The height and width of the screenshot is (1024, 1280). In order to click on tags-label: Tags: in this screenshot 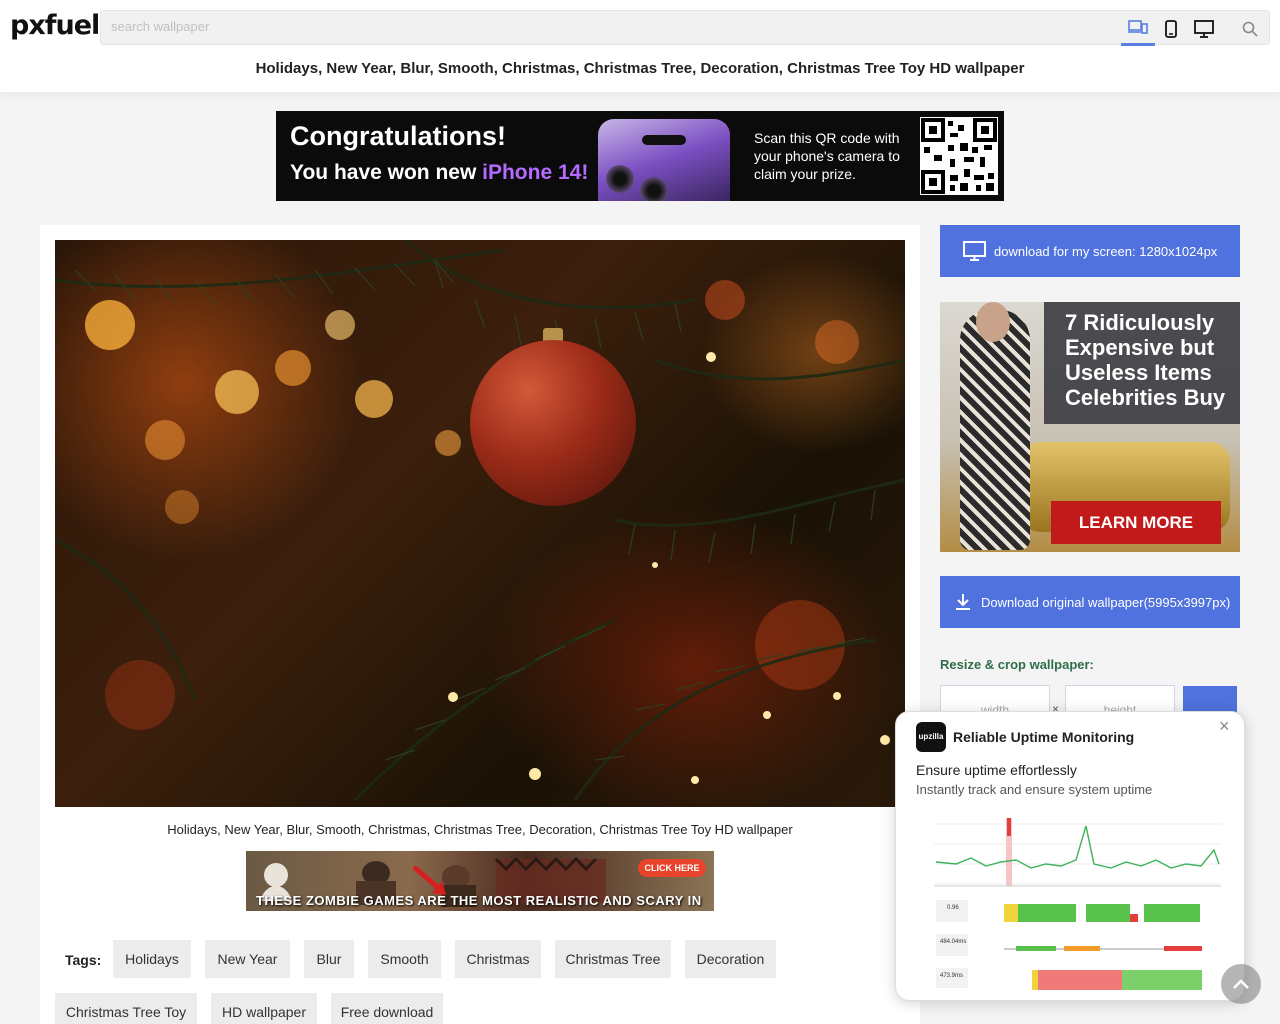, I will do `click(83, 960)`.